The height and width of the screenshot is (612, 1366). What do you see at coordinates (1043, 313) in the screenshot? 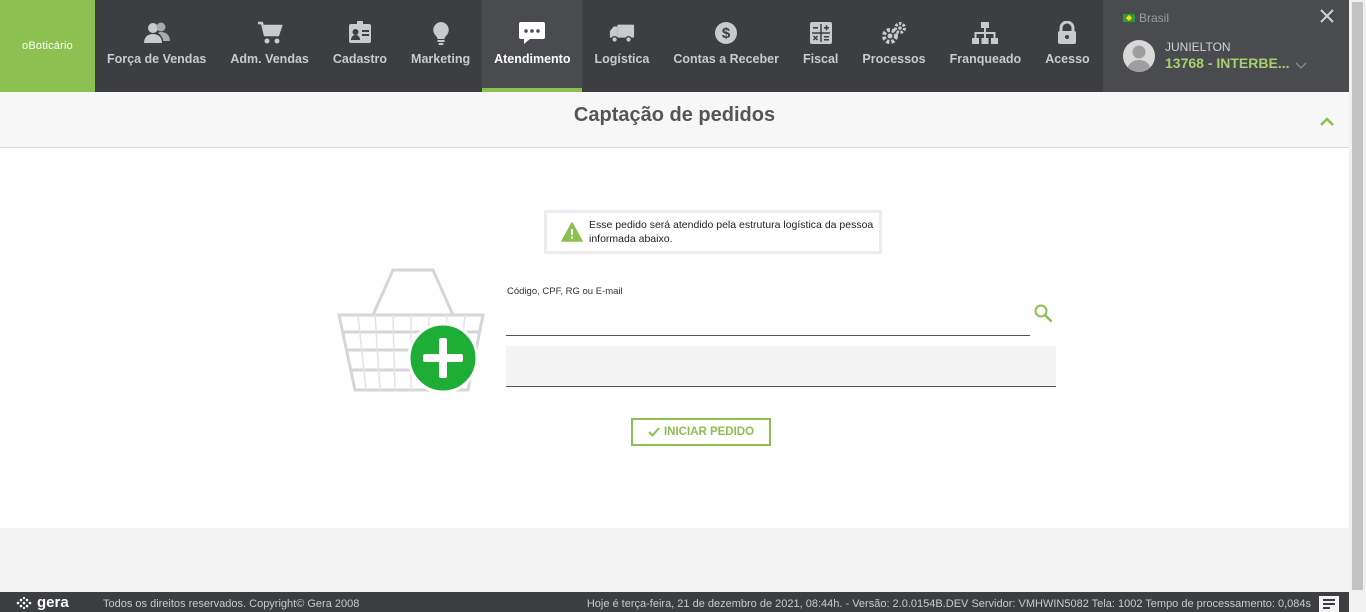
I see `search-icon` at bounding box center [1043, 313].